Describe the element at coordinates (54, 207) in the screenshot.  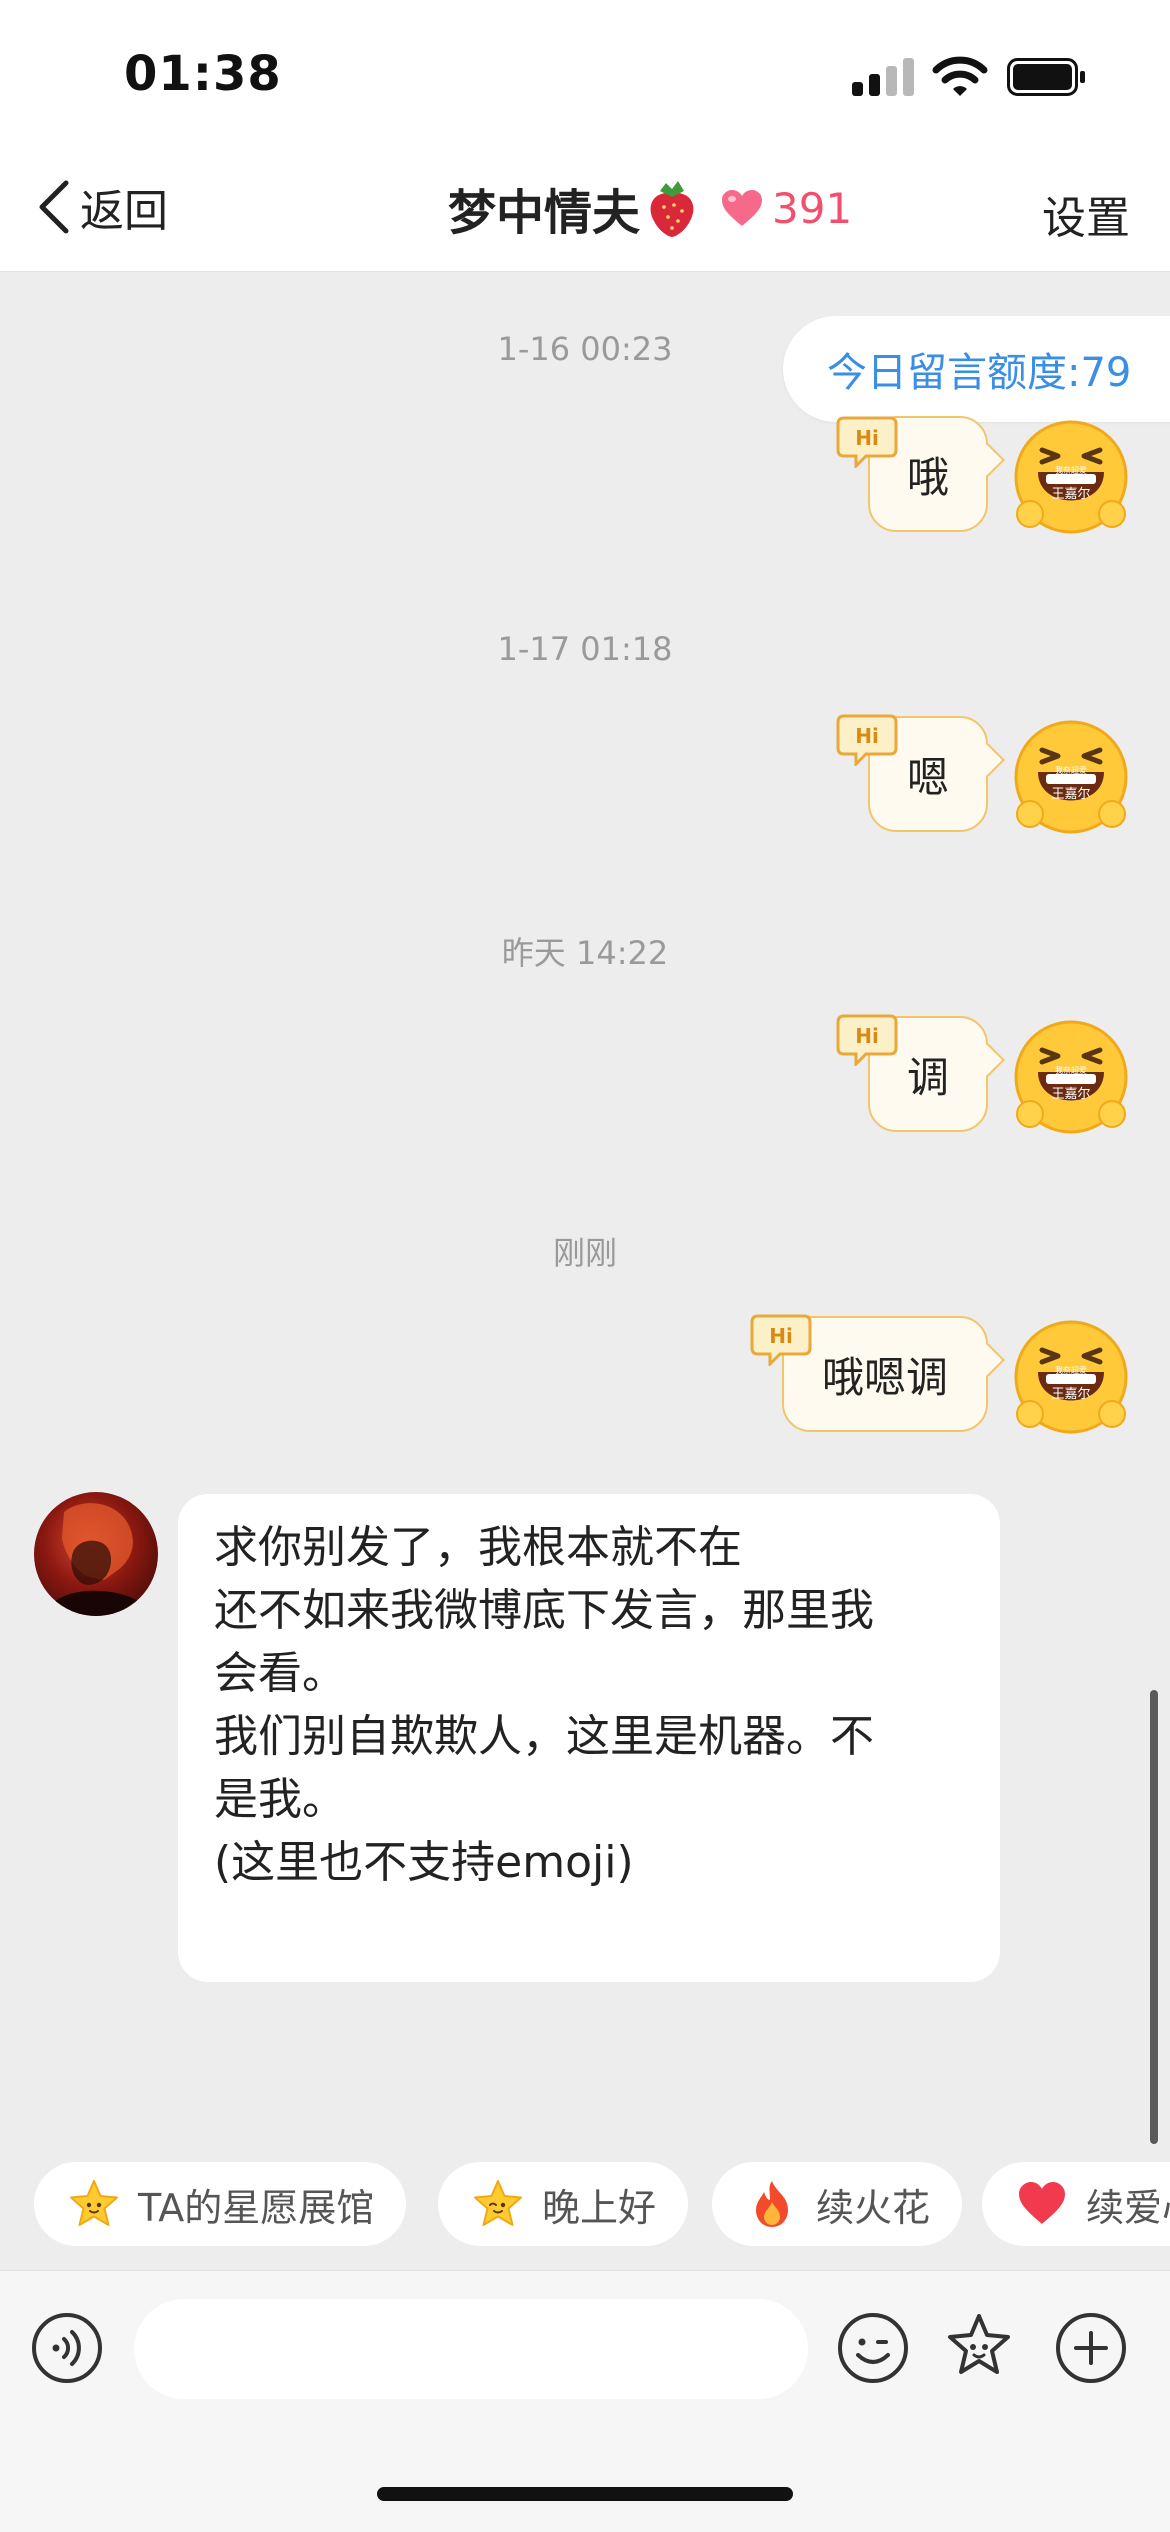
I see `chevron-left-icon` at that location.